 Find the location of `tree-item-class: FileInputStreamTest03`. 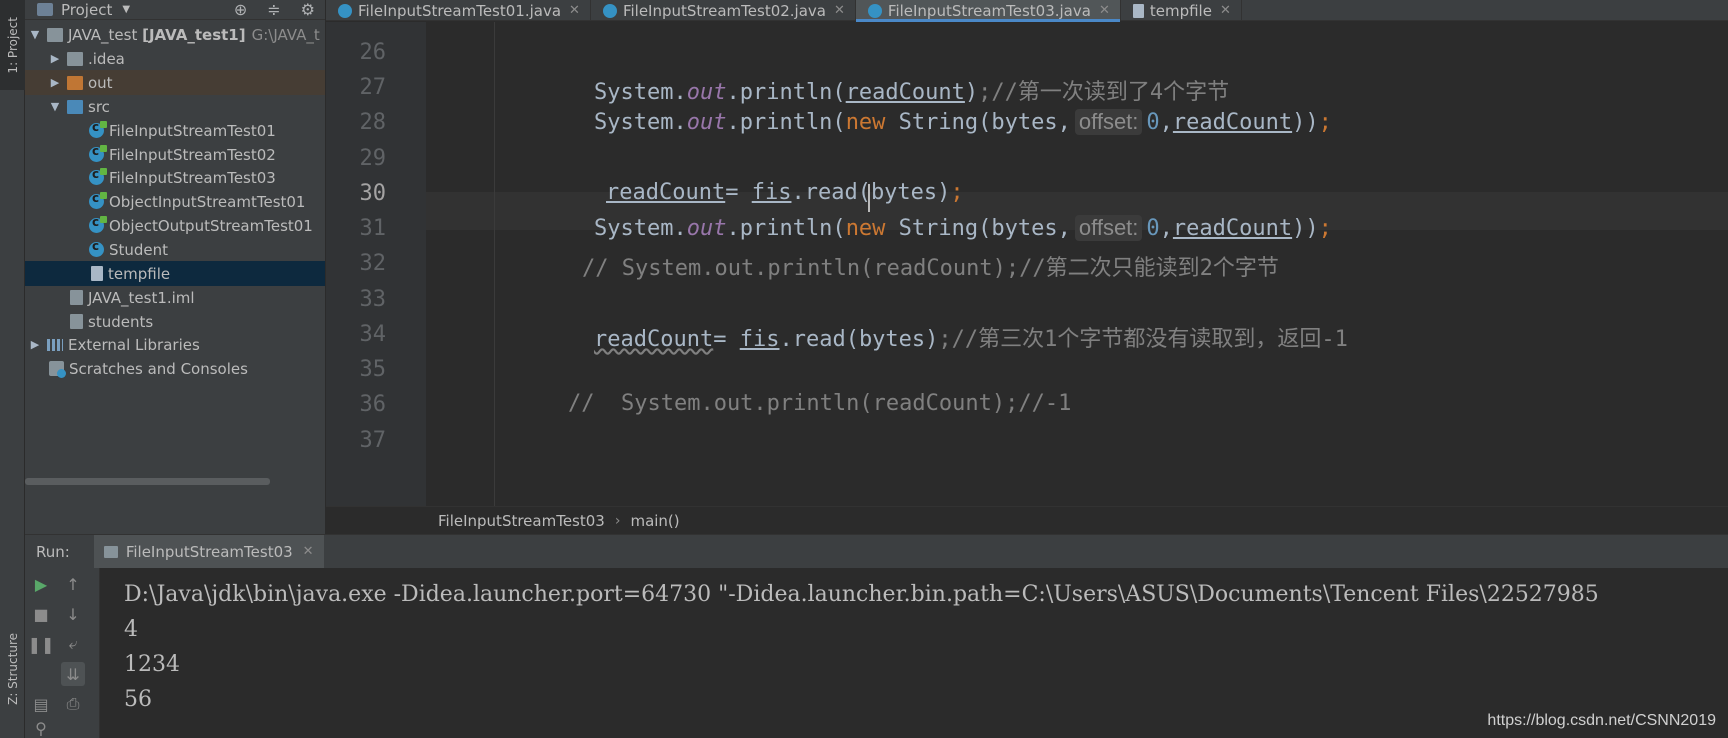

tree-item-class: FileInputStreamTest03 is located at coordinates (175, 177).